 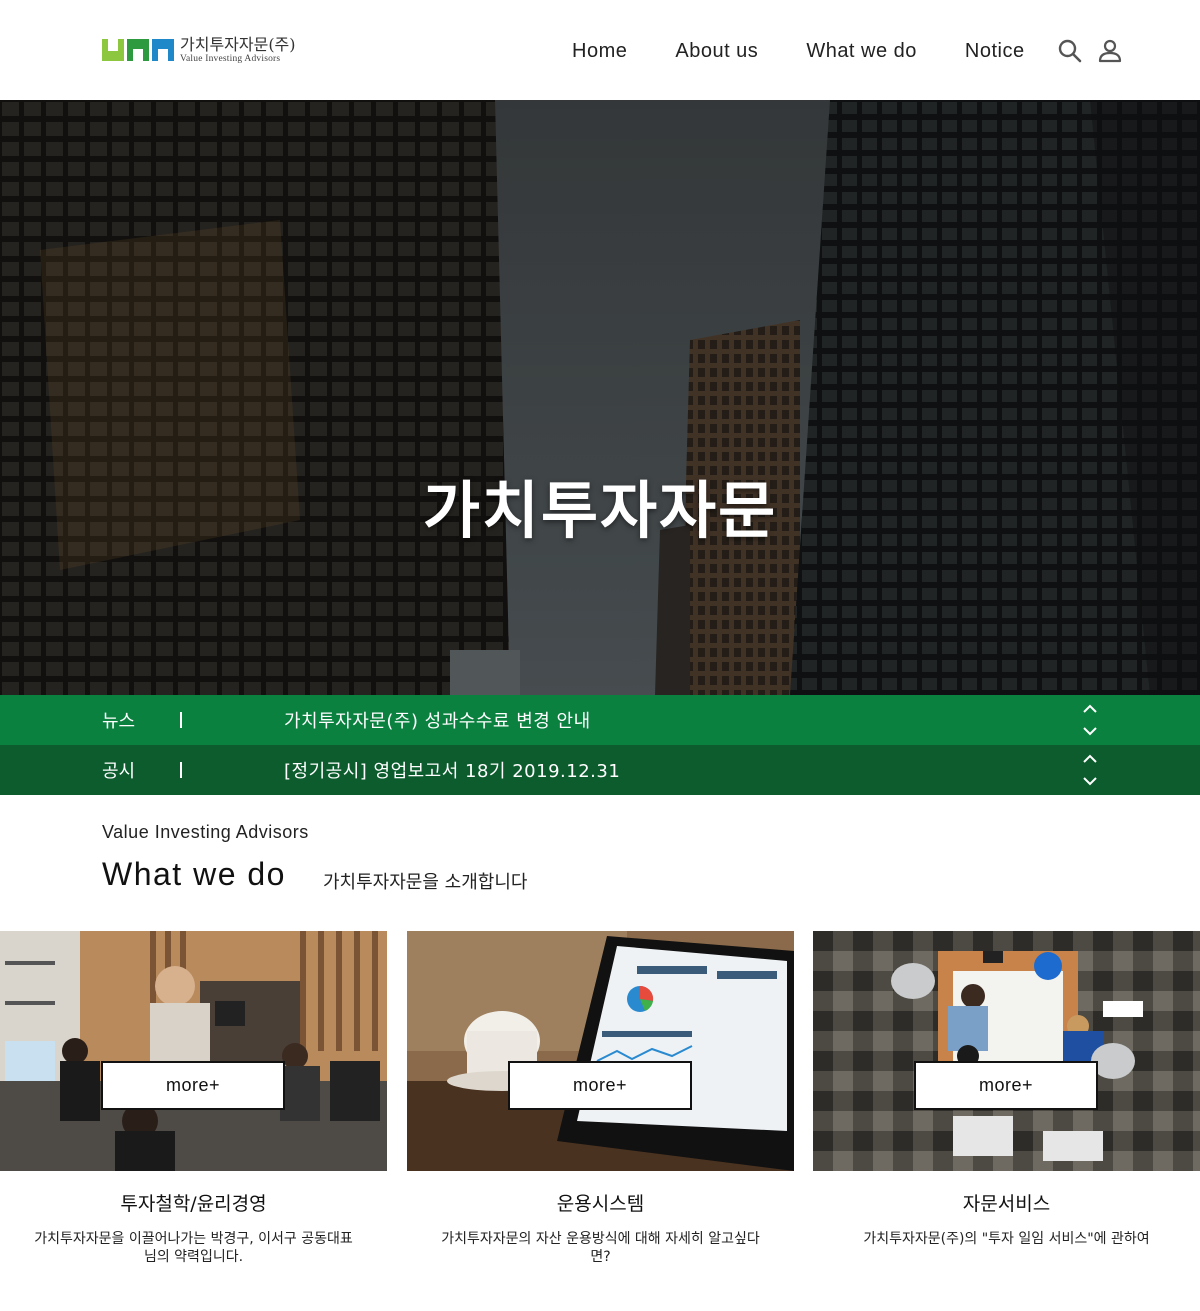 What do you see at coordinates (119, 721) in the screenshot?
I see `news-label: 뉴스` at bounding box center [119, 721].